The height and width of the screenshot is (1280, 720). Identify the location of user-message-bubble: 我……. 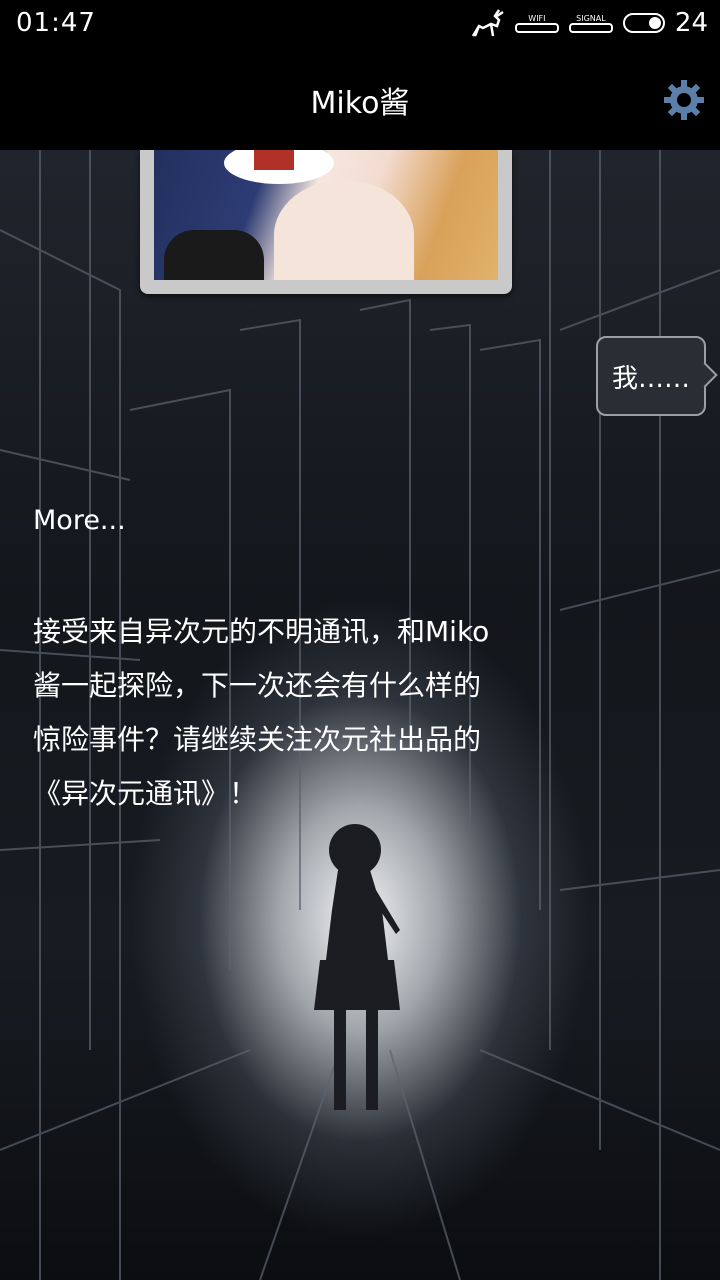
(651, 376).